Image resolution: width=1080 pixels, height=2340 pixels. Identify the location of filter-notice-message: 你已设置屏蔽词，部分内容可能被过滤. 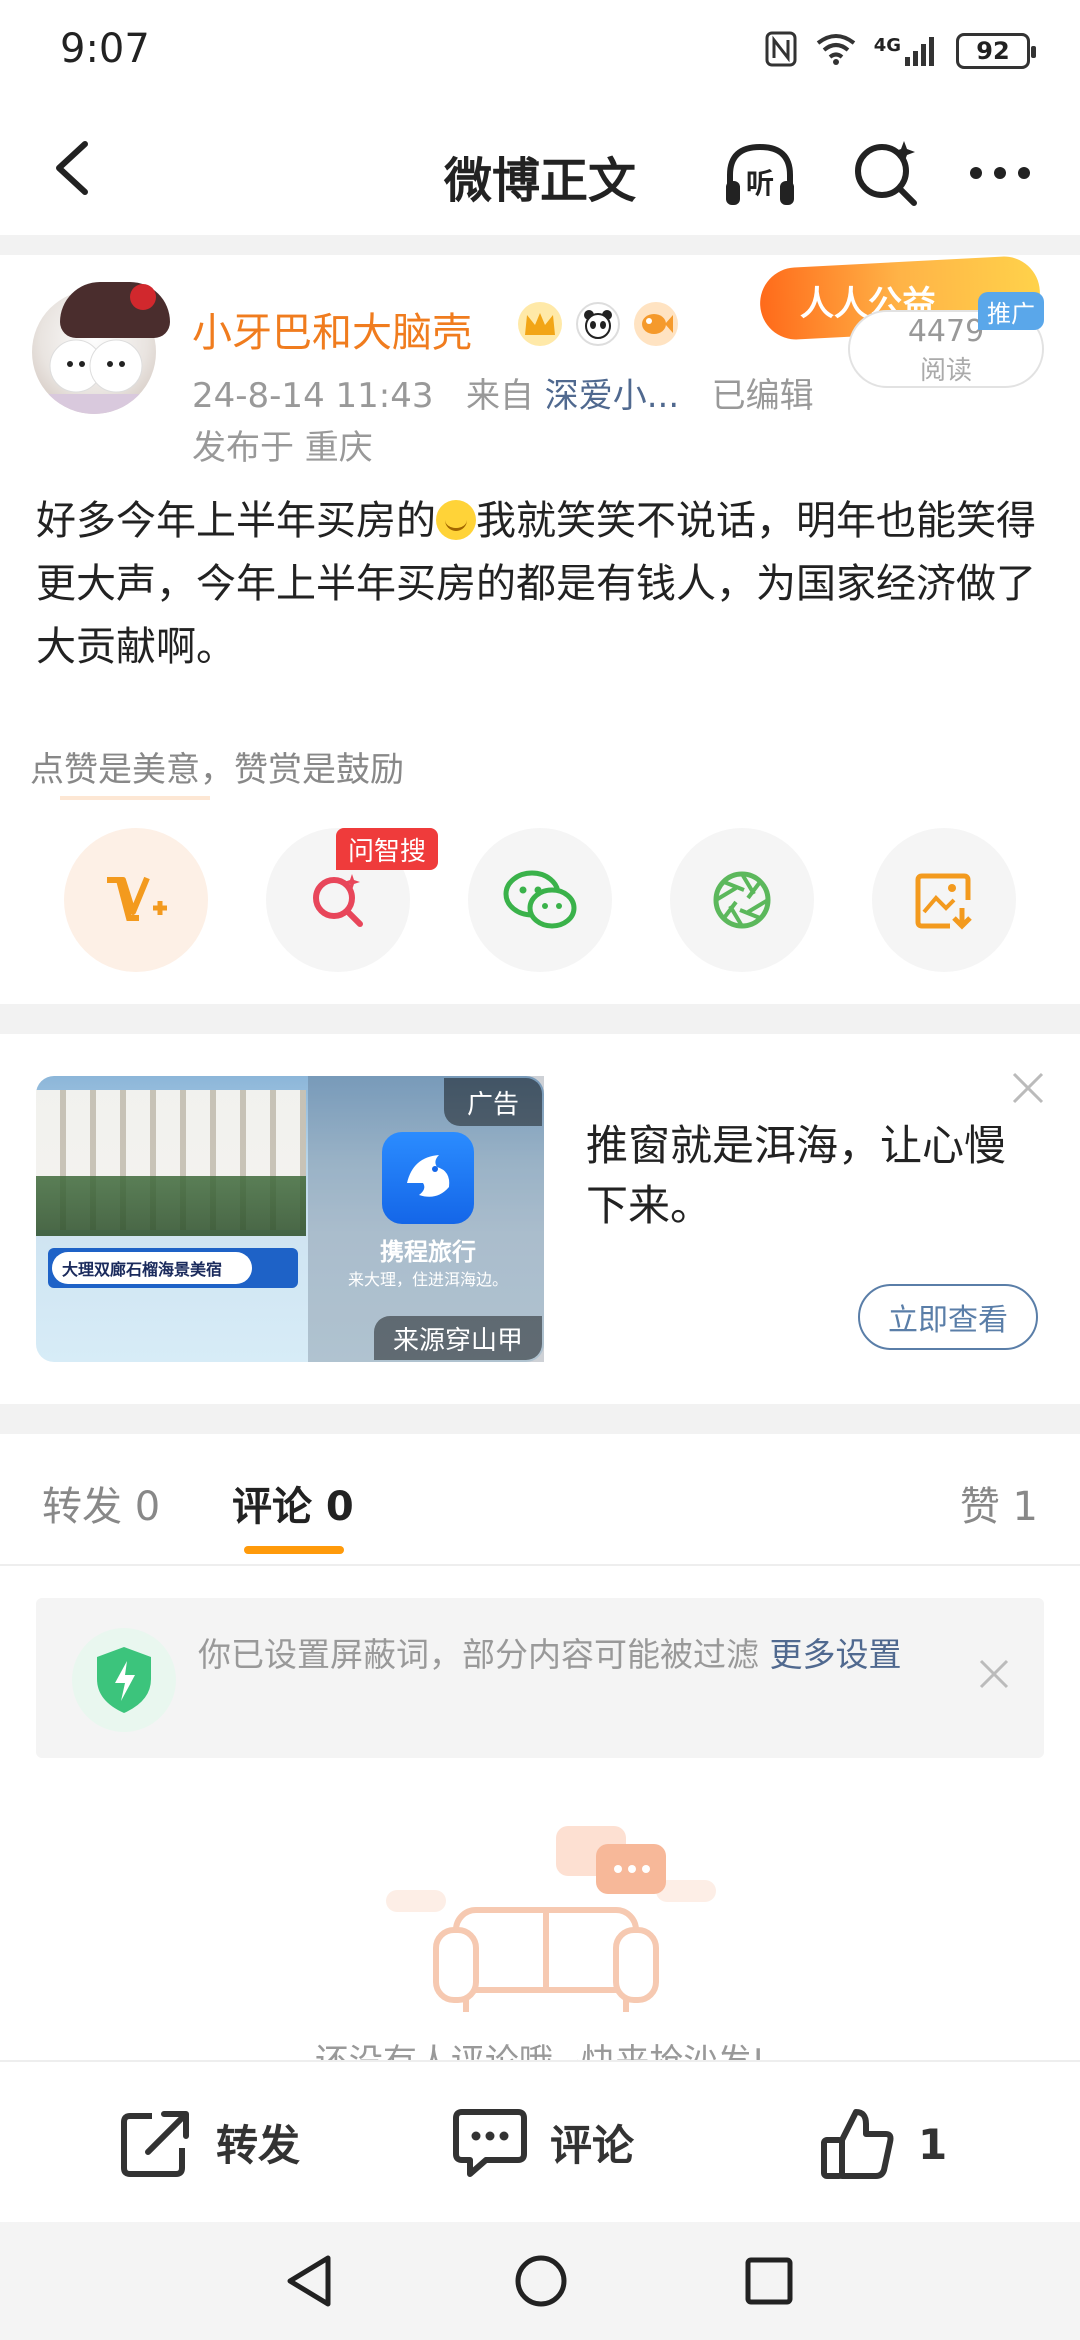
(484, 1654).